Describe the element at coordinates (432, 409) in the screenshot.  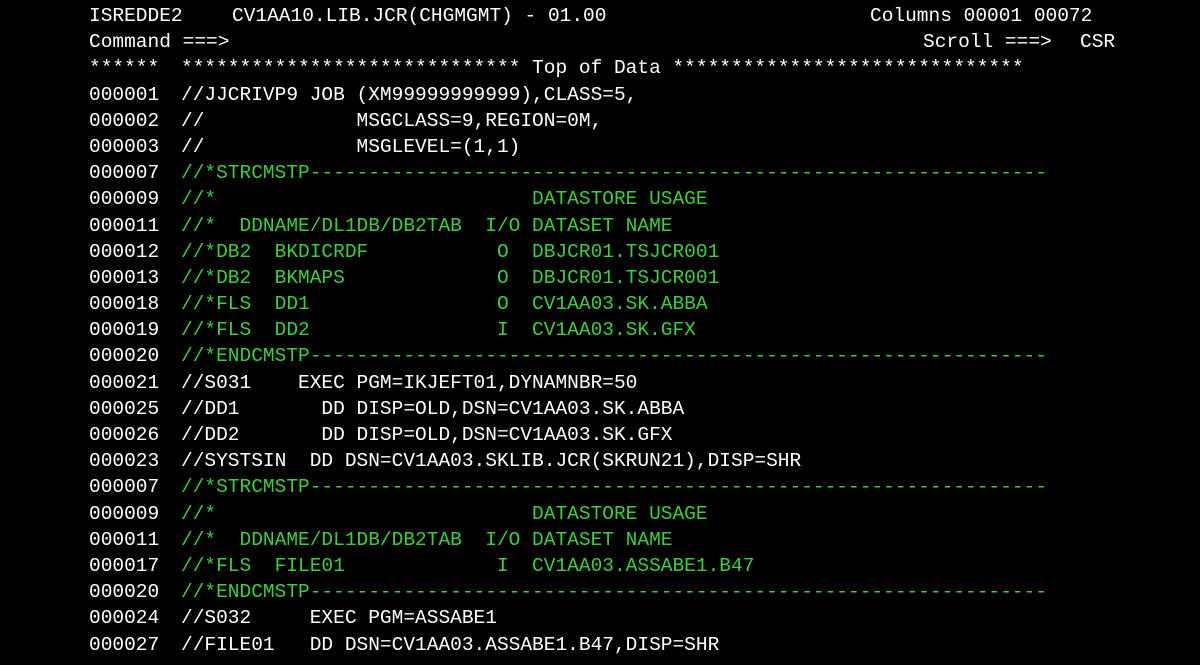
I see `jcl-statement-text: //DD1 DD DISP=OLD,DSN=CV1AA03.SK.ABBA` at that location.